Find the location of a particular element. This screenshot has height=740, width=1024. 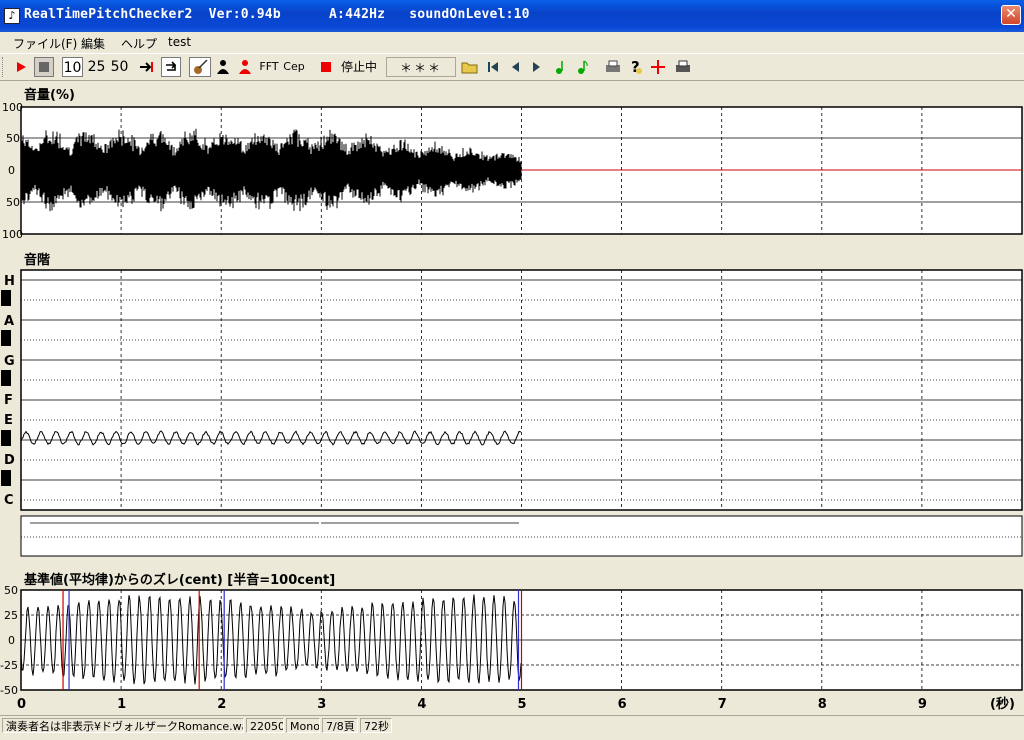

note-green-button is located at coordinates (561, 67).